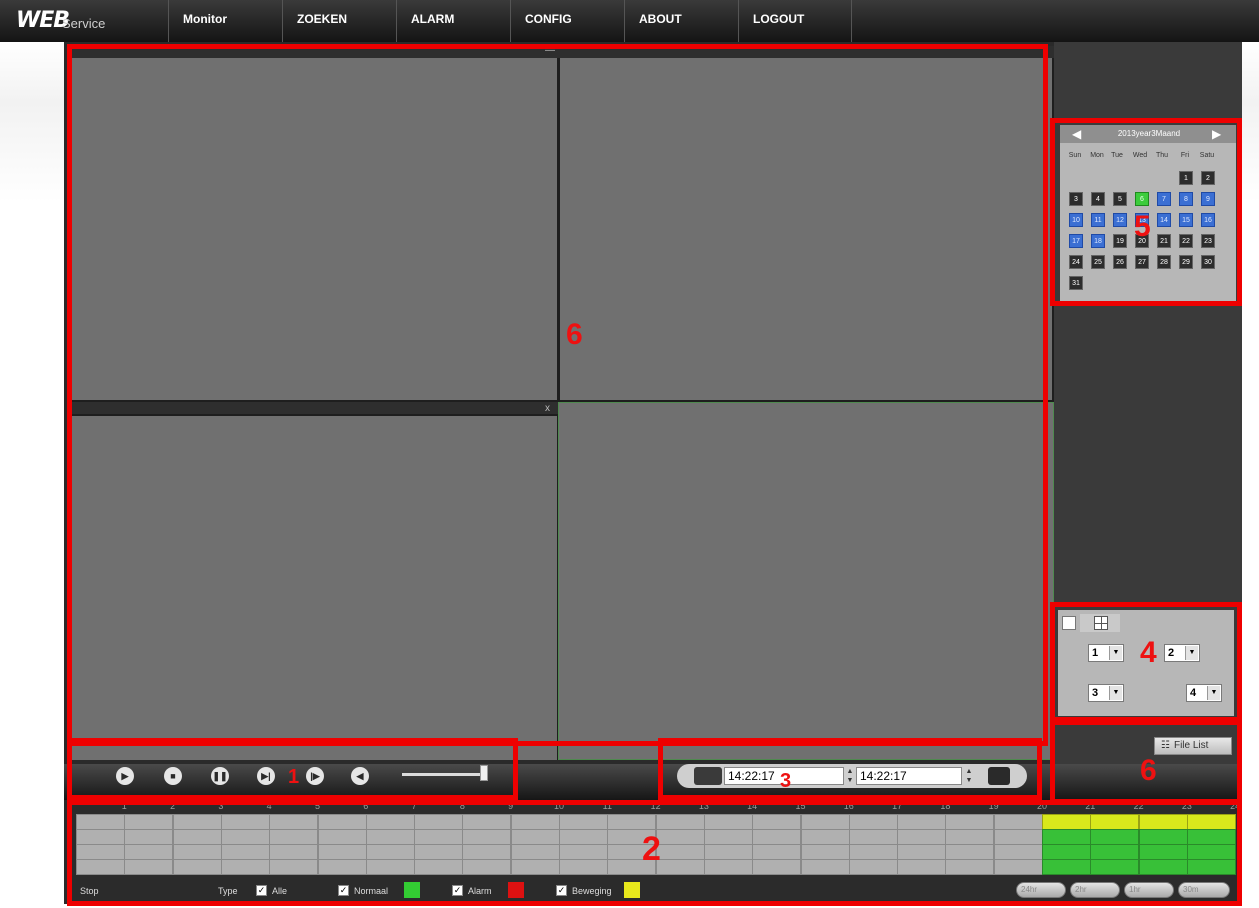  Describe the element at coordinates (1076, 220) in the screenshot. I see `calendar-day: 10` at that location.